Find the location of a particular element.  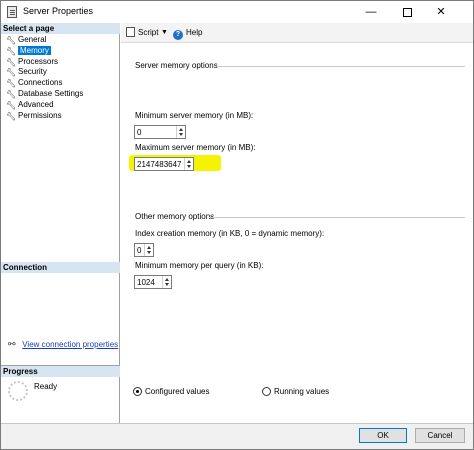

title-bar: Server Properties — ✕ is located at coordinates (237, 12).